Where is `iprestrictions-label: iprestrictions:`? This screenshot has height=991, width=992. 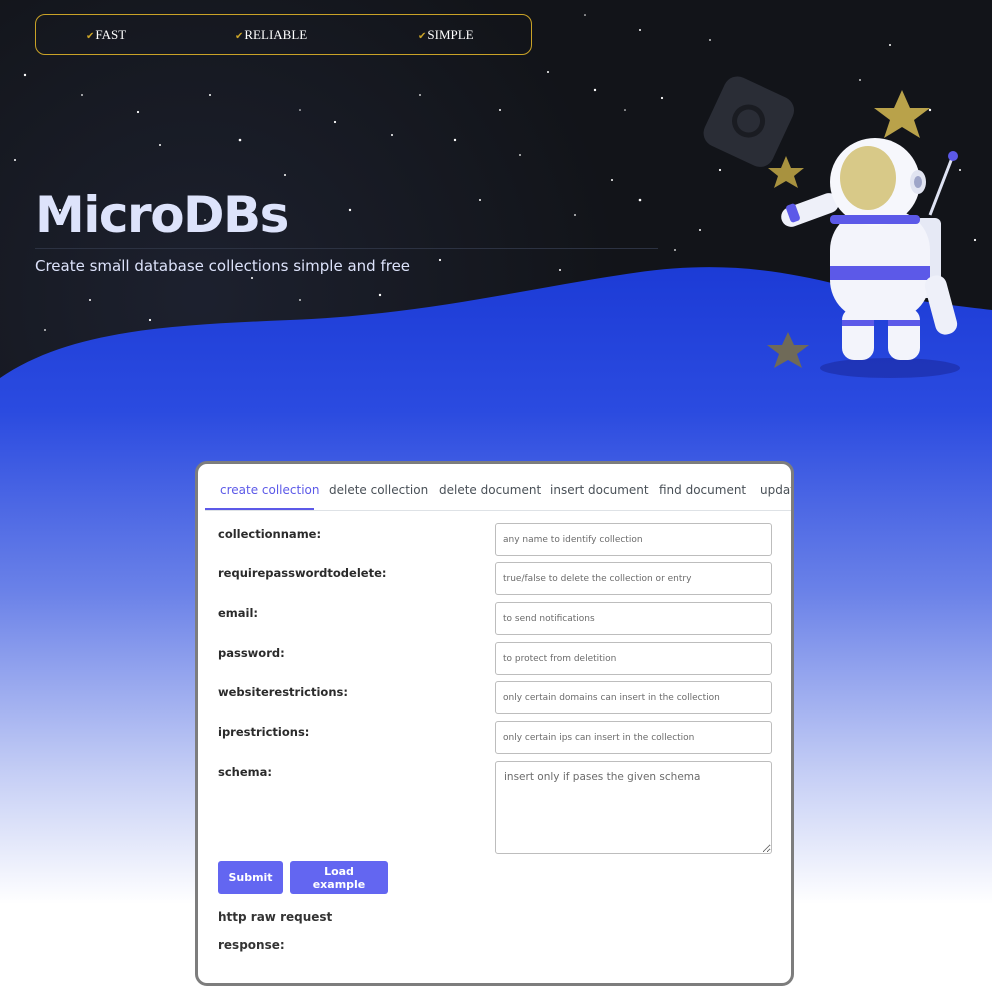 iprestrictions-label: iprestrictions: is located at coordinates (264, 732).